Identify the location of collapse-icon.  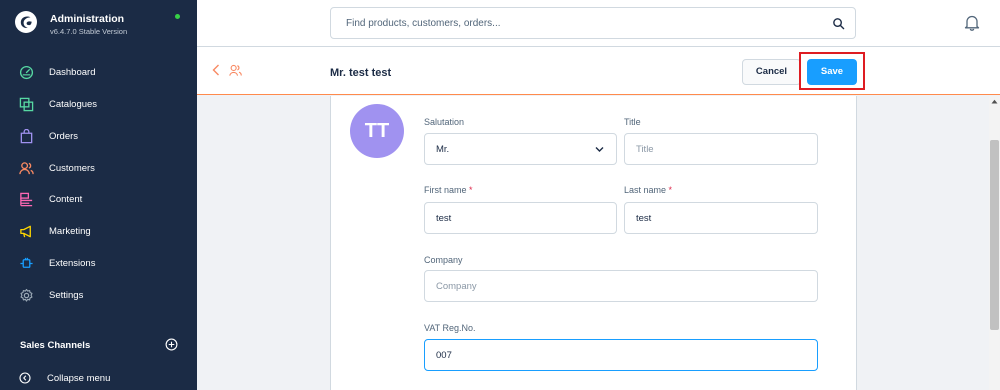
(25, 378).